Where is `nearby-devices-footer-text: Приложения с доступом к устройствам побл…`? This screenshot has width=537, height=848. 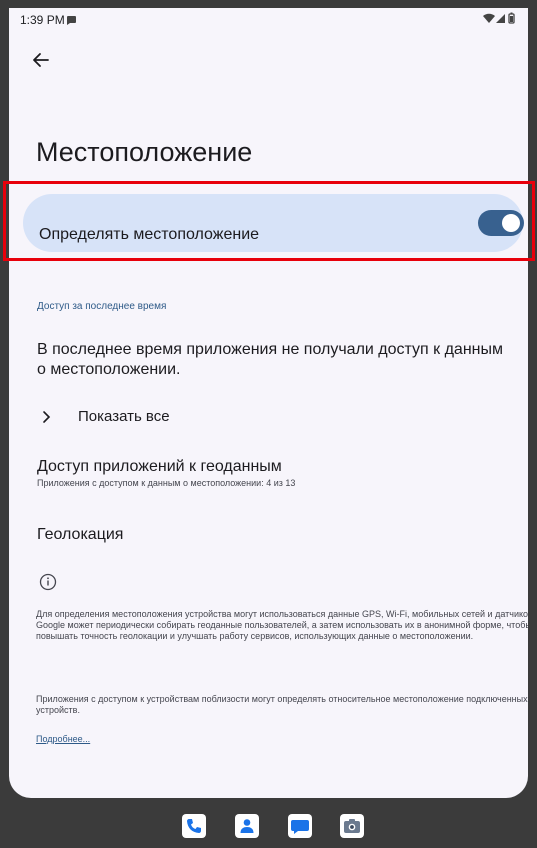
nearby-devices-footer-text: Приложения с доступом к устройствам побл… is located at coordinates (282, 704).